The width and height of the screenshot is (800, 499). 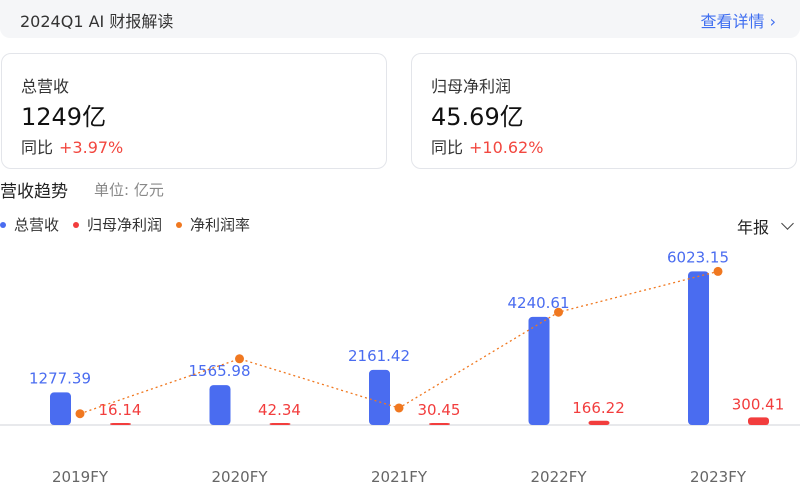 What do you see at coordinates (379, 356) in the screenshot?
I see `revenue-data-label: 2161.42` at bounding box center [379, 356].